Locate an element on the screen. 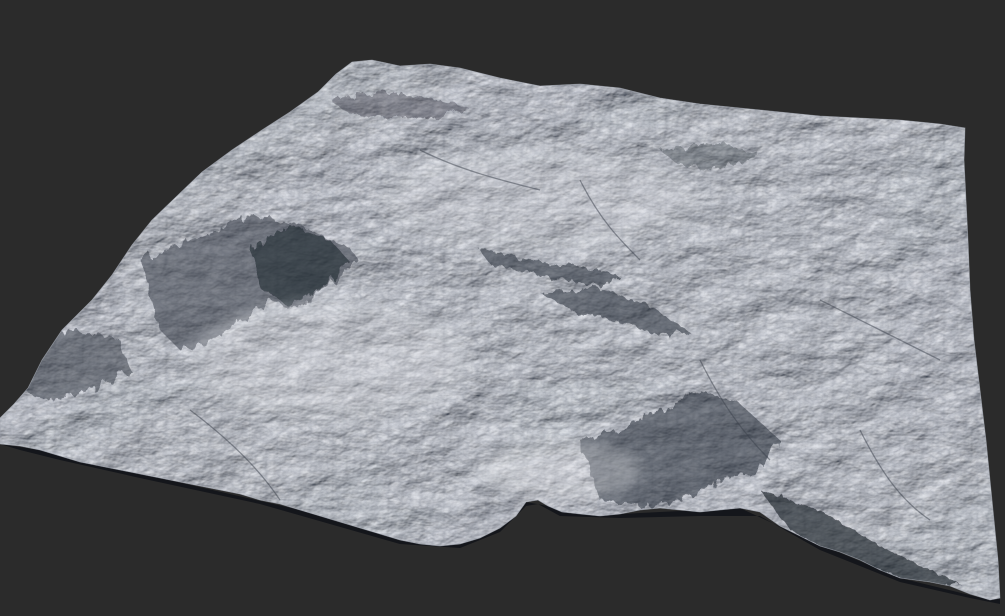  valley-highlight-center is located at coordinates (540, 200).